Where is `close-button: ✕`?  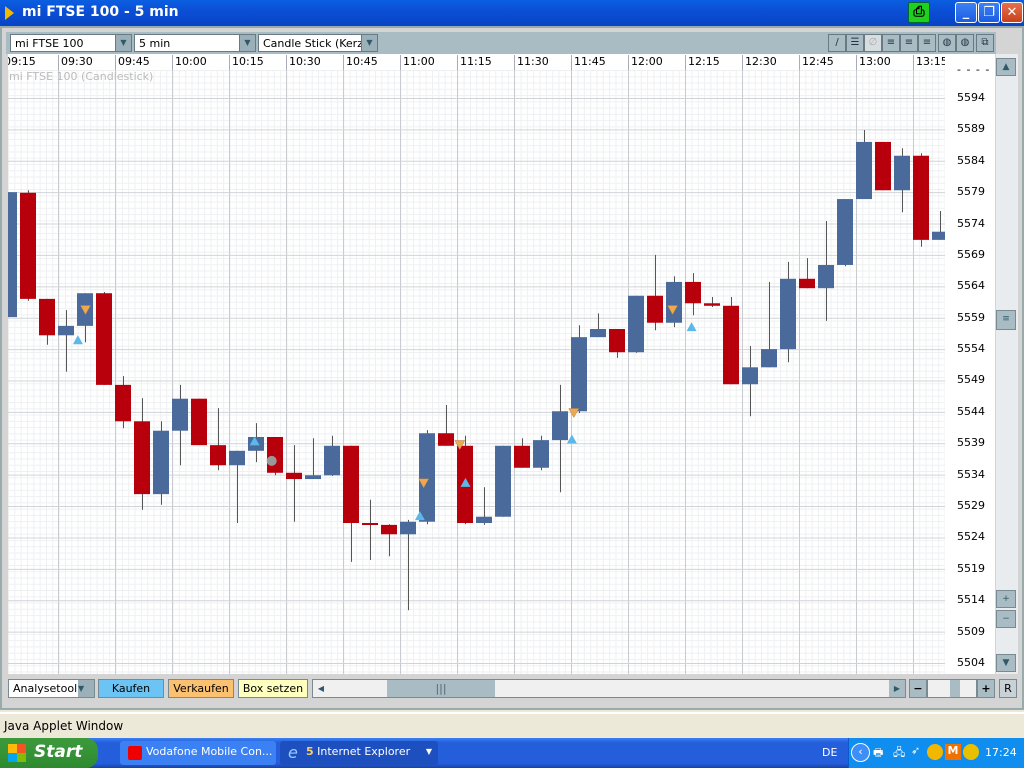
close-button: ✕ is located at coordinates (1012, 12).